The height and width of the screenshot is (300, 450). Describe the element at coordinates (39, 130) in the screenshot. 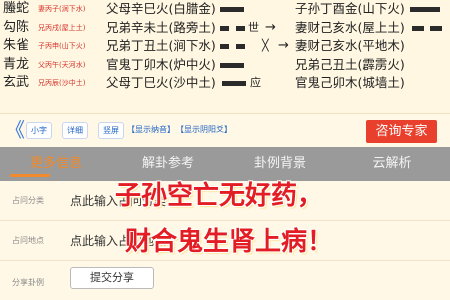

I see `small-text-button: 小字` at that location.